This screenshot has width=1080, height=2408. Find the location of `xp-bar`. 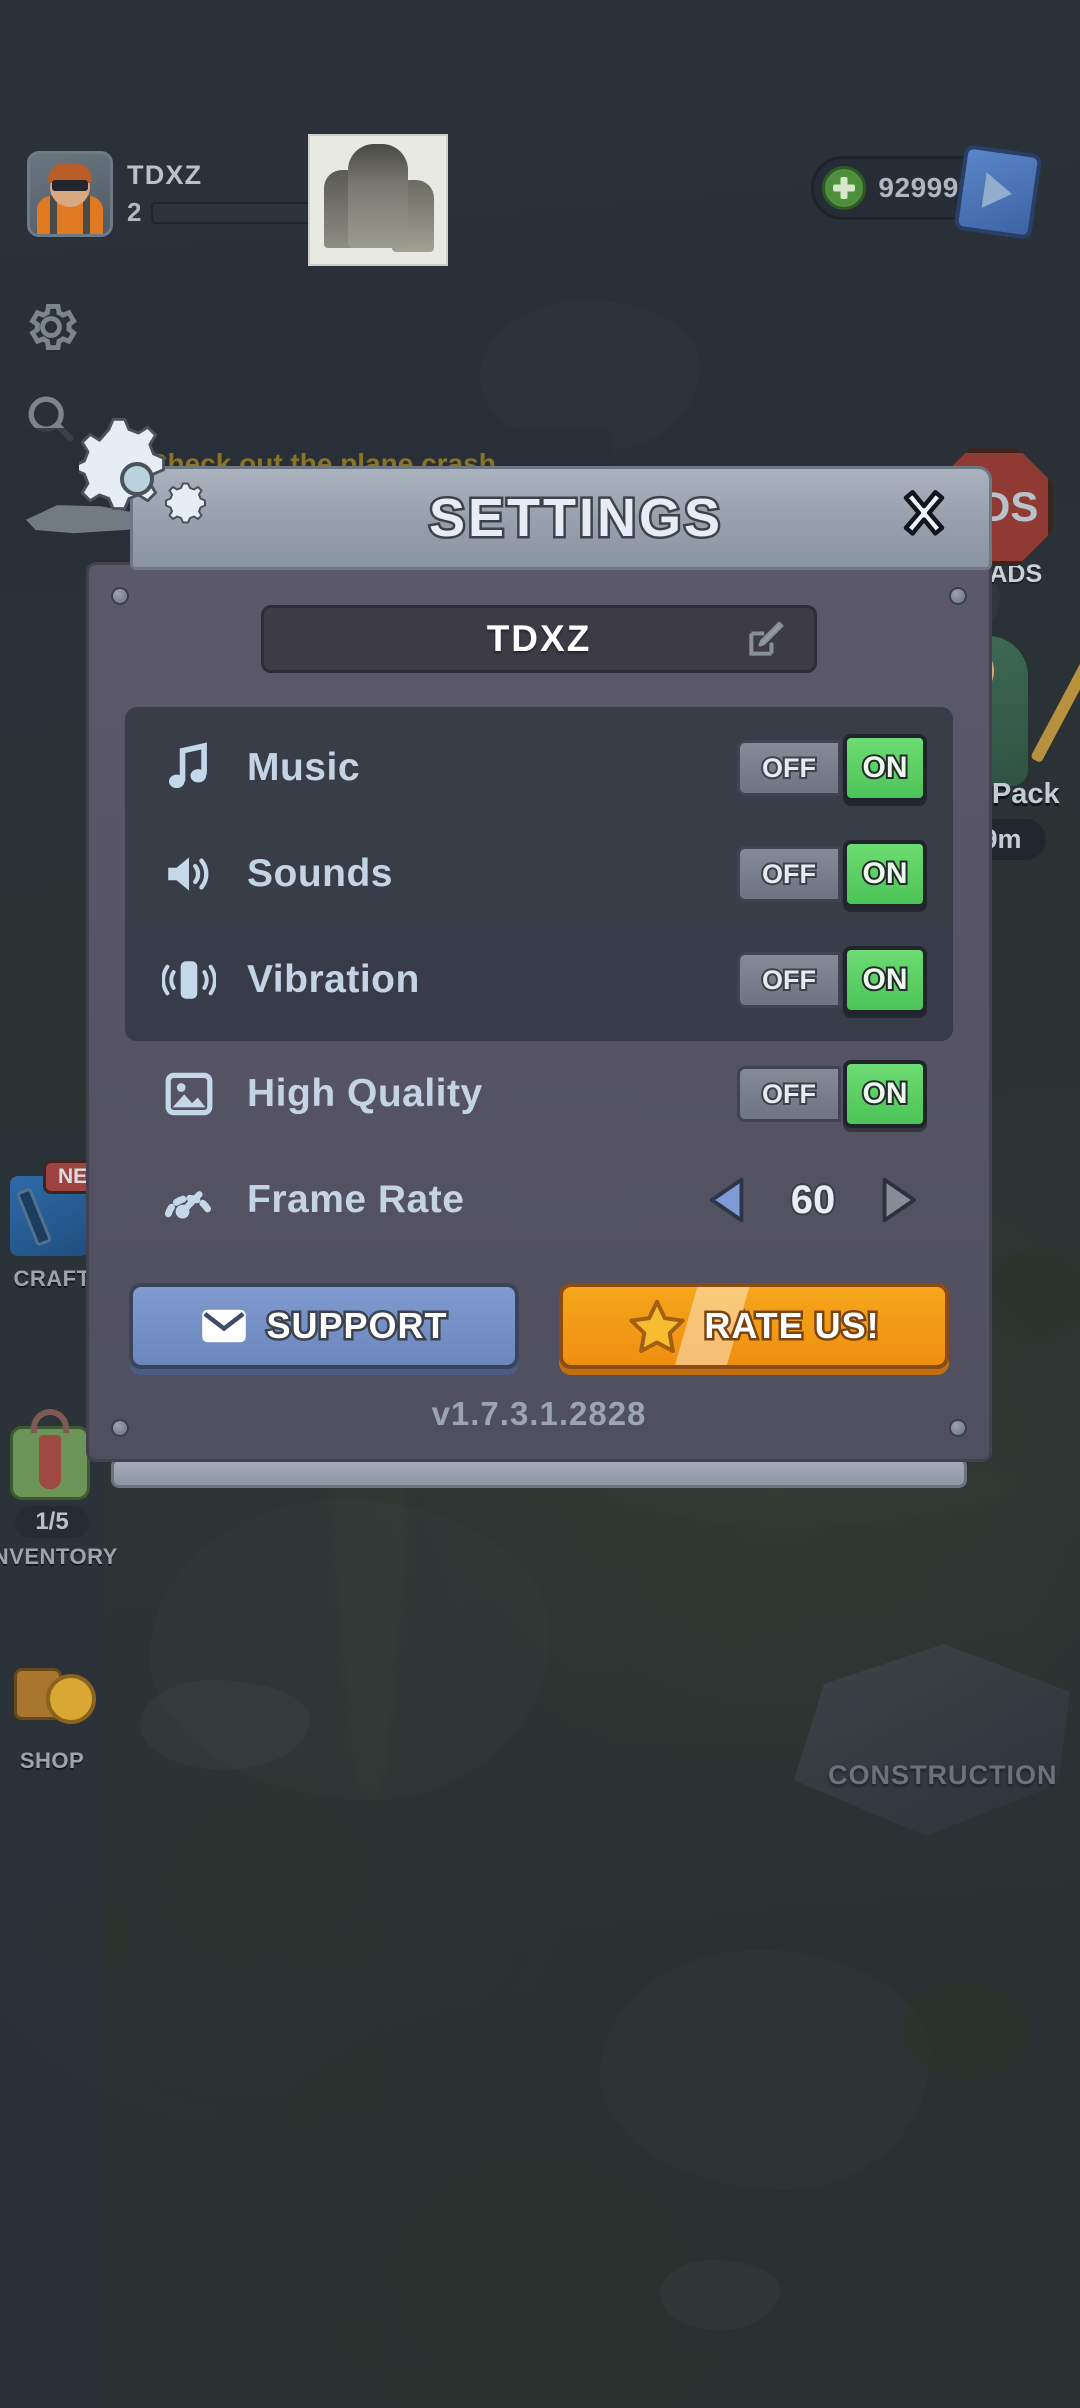

xp-bar is located at coordinates (233, 212).